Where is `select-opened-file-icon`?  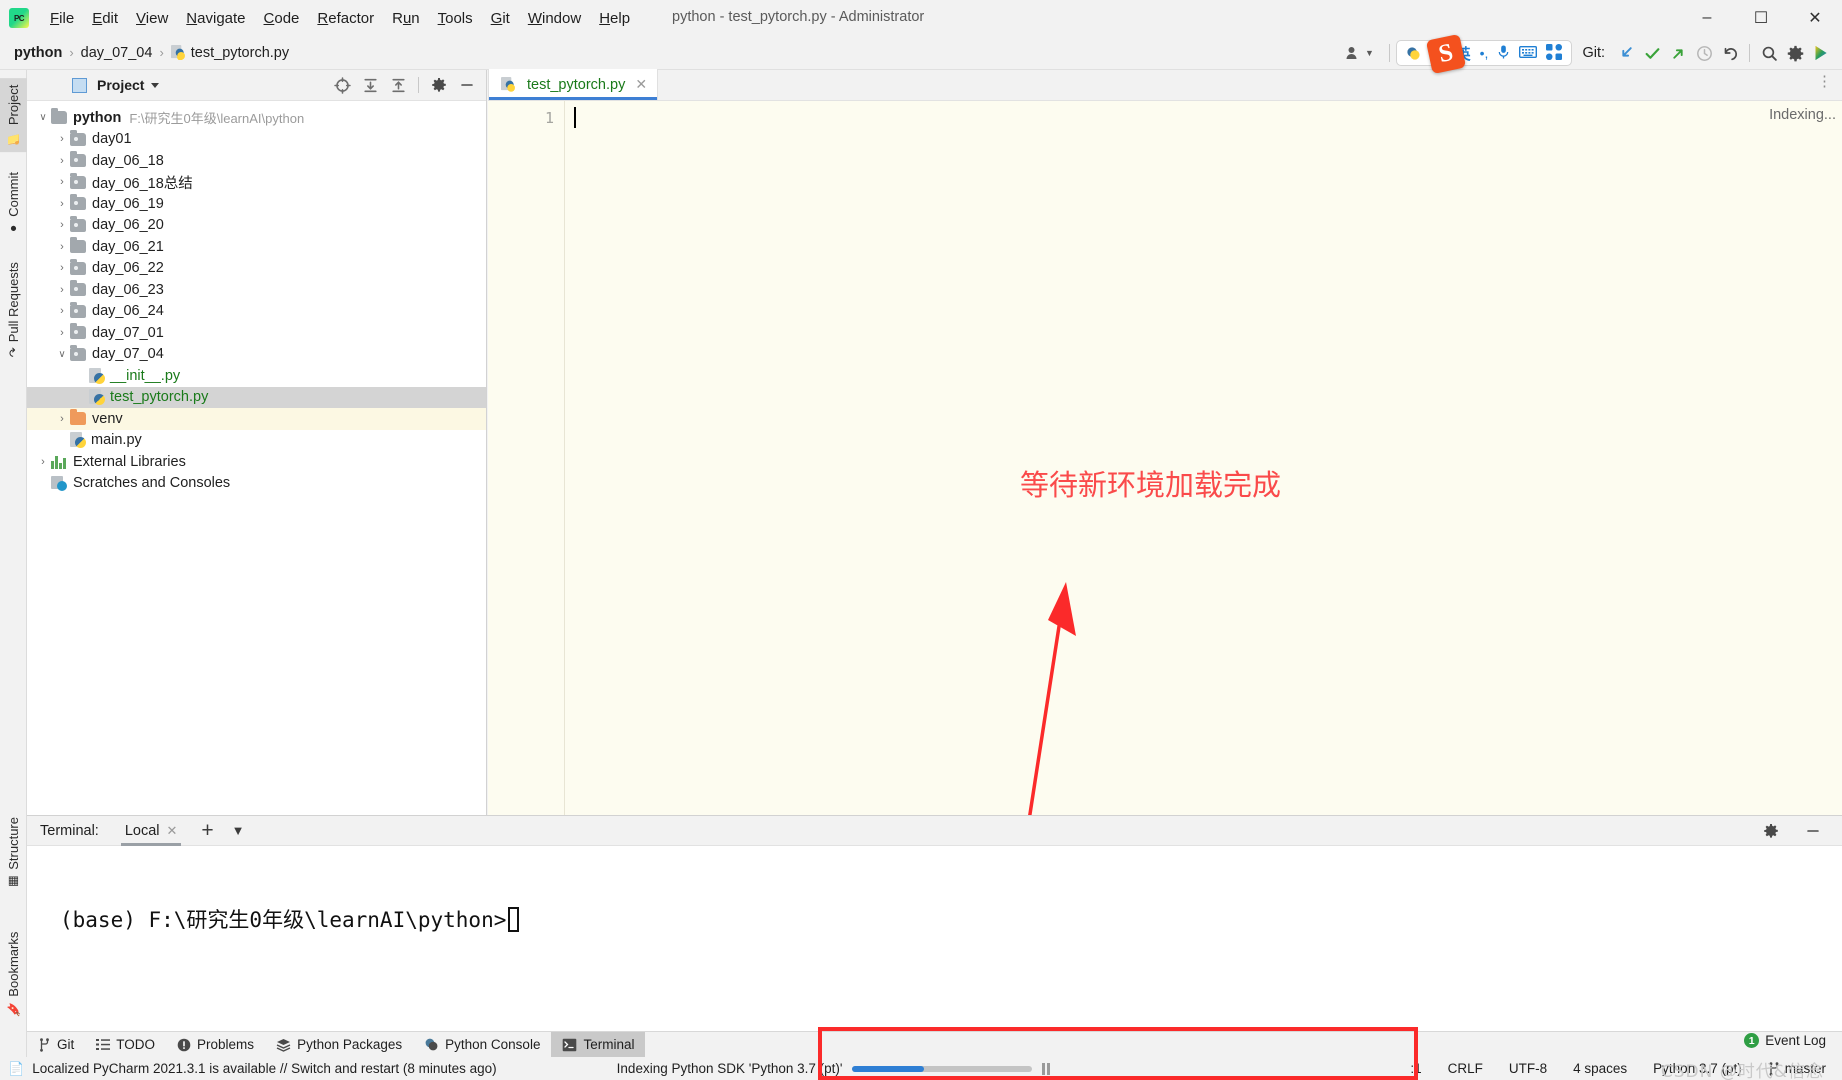 select-opened-file-icon is located at coordinates (342, 85).